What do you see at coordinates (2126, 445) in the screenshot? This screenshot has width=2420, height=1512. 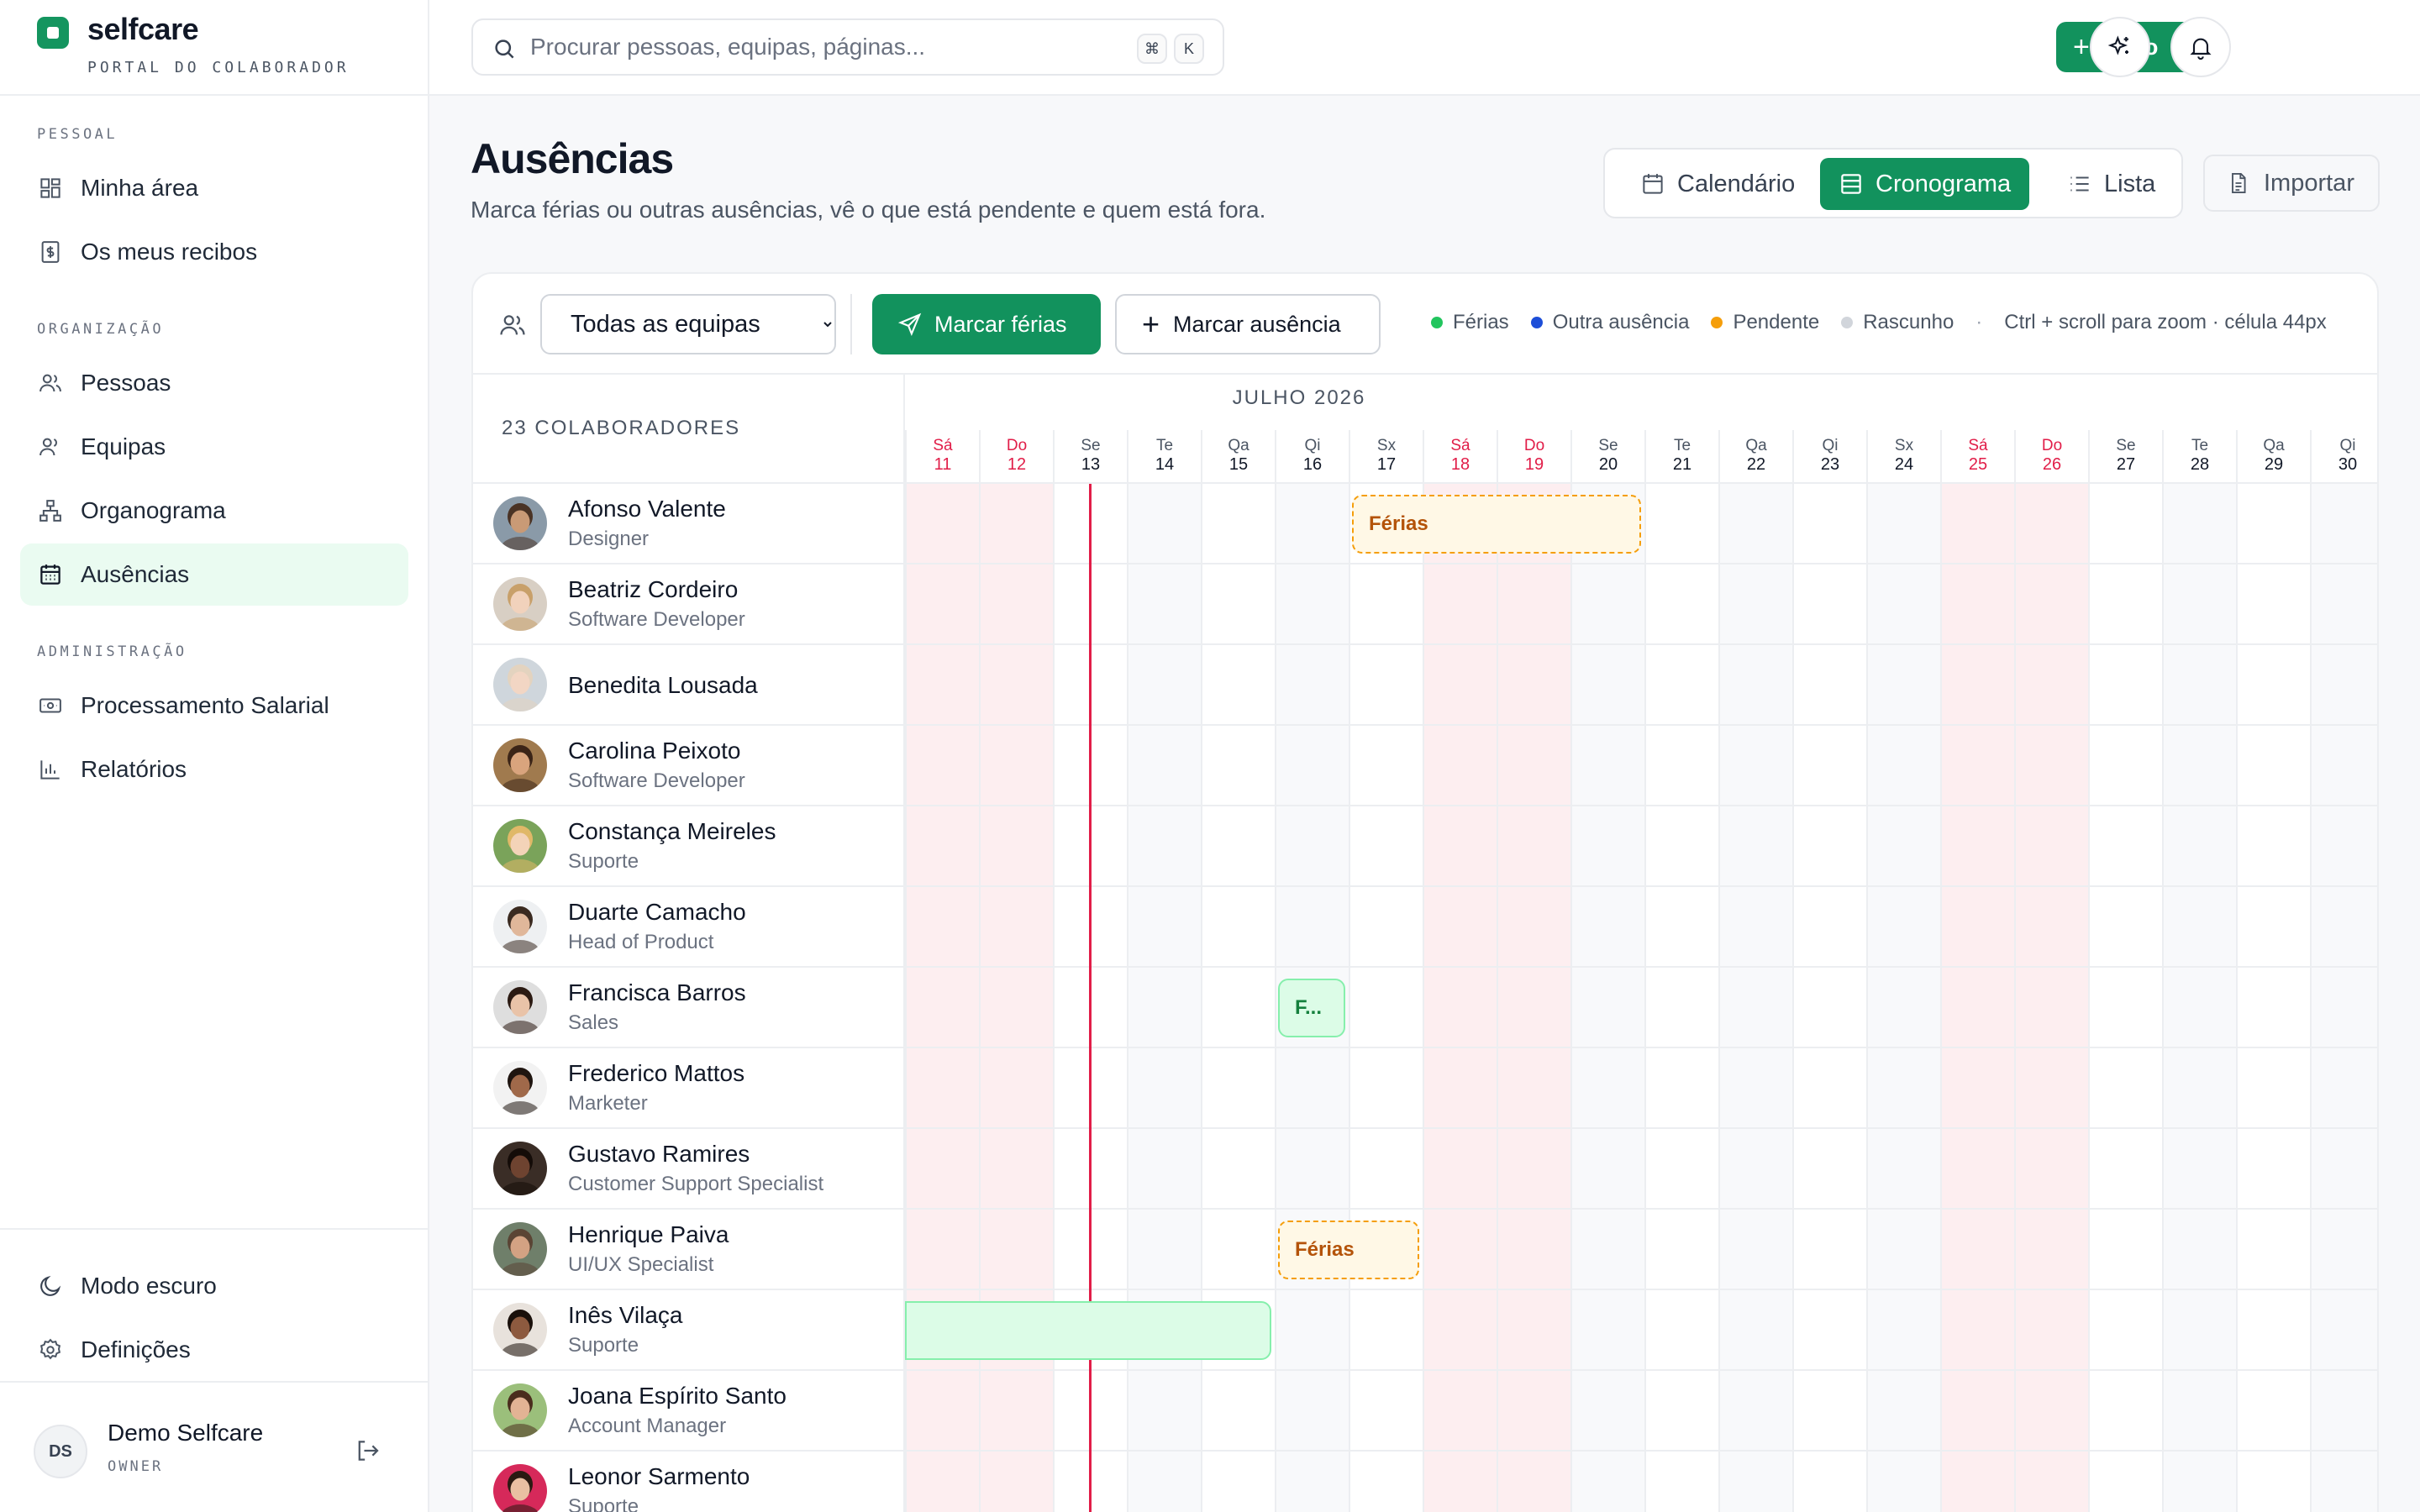 I see `weekday-label: Se` at bounding box center [2126, 445].